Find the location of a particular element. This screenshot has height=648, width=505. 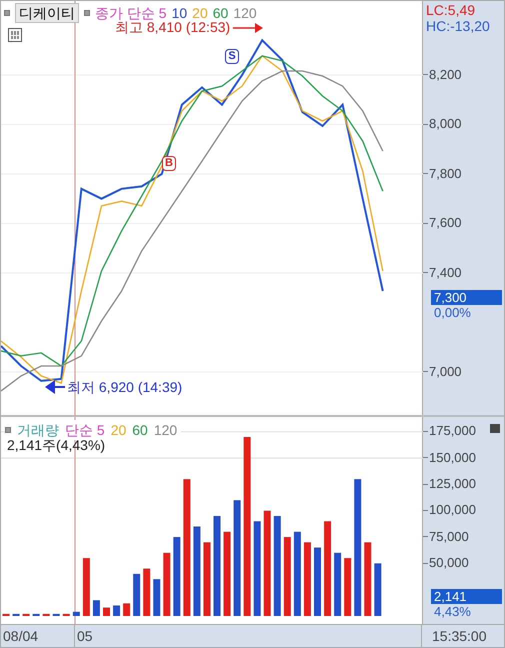

axis-label: 8,200 is located at coordinates (445, 74).